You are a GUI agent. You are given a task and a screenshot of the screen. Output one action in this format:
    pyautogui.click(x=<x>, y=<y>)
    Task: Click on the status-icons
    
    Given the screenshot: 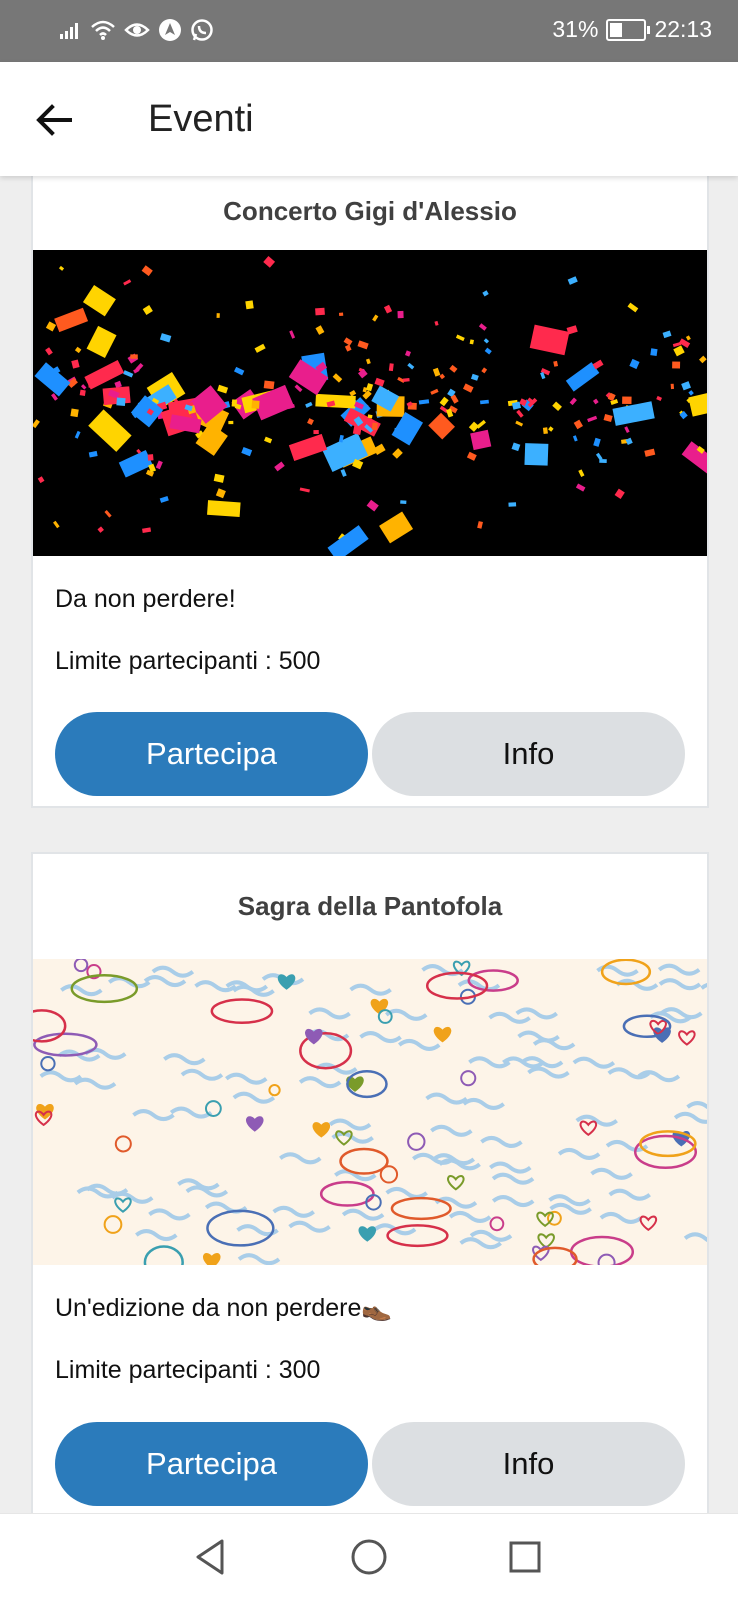 What is the action you would take?
    pyautogui.click(x=136, y=30)
    